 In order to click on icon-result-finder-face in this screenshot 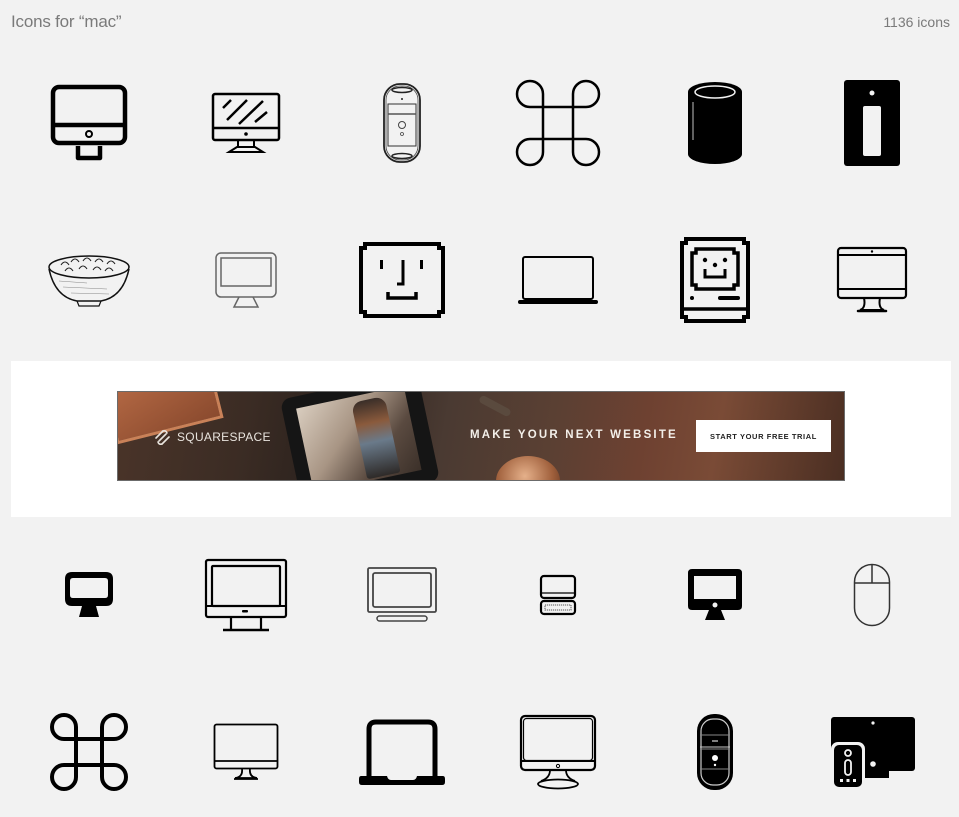, I will do `click(402, 280)`.